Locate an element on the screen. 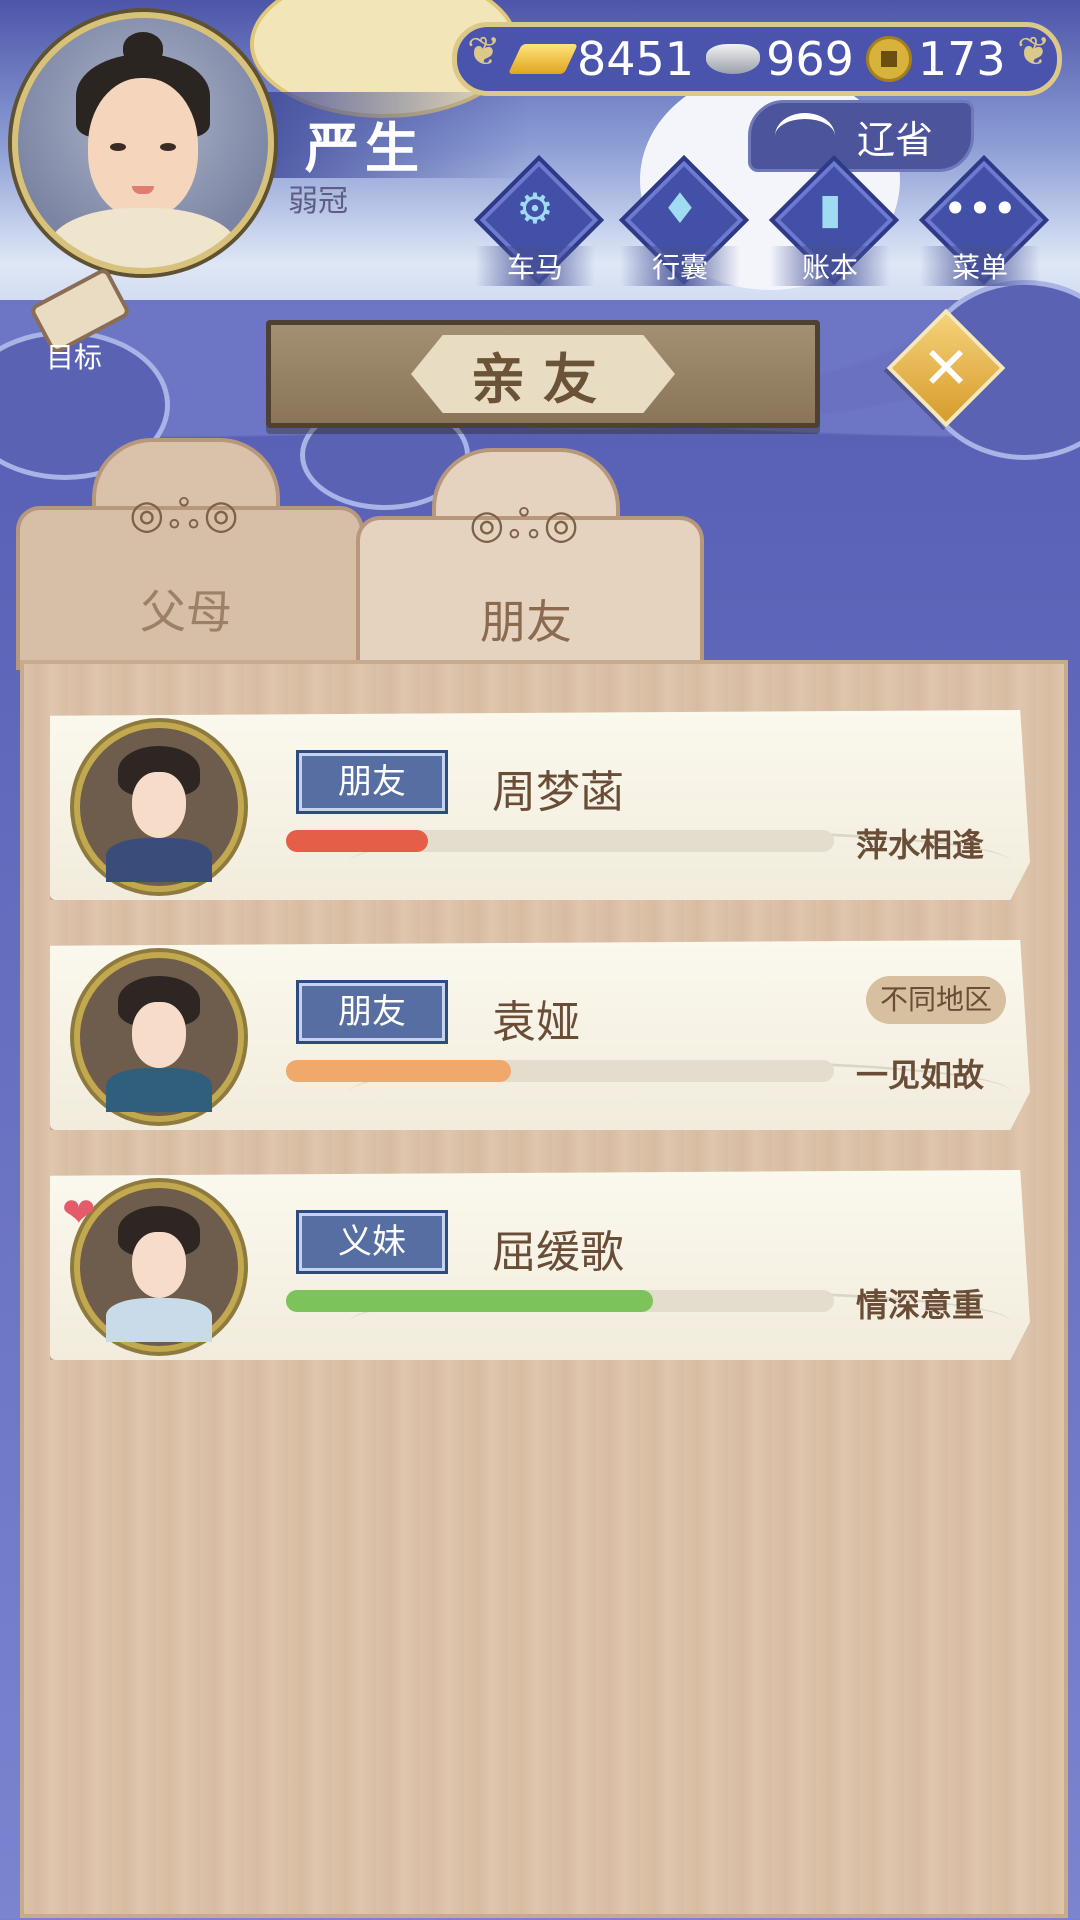 Image resolution: width=1080 pixels, height=1920 pixels. menu-label: 菜单 is located at coordinates (980, 266).